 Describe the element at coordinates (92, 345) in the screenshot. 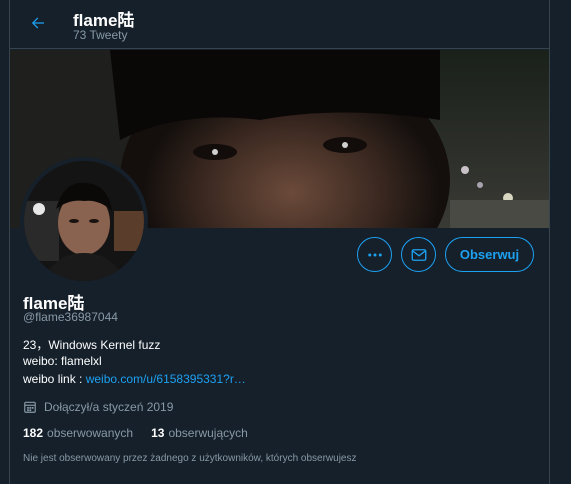

I see `bio-line: 23，Windows Kernel fuzz` at that location.